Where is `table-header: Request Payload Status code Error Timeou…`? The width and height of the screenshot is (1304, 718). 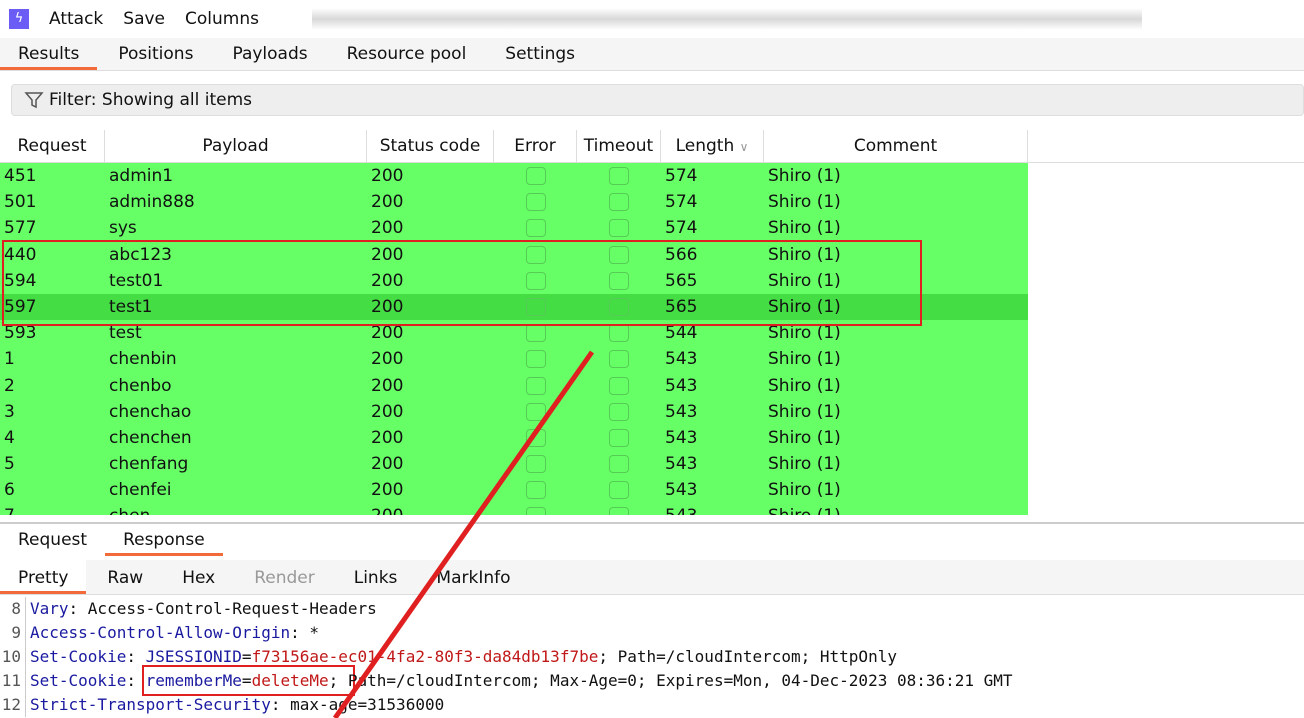 table-header: Request Payload Status code Error Timeou… is located at coordinates (652, 146).